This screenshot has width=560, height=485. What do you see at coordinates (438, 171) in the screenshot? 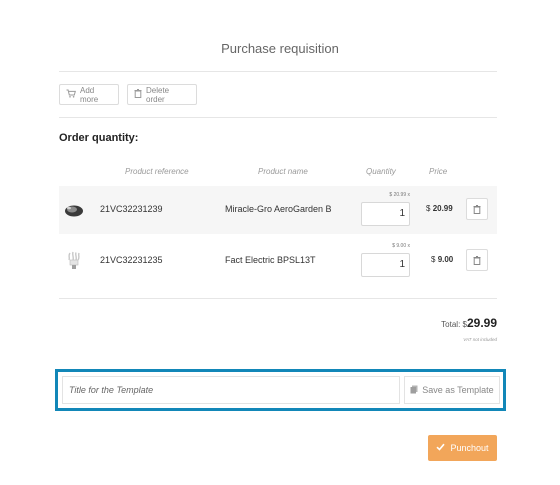
I see `column-header-price: Price` at bounding box center [438, 171].